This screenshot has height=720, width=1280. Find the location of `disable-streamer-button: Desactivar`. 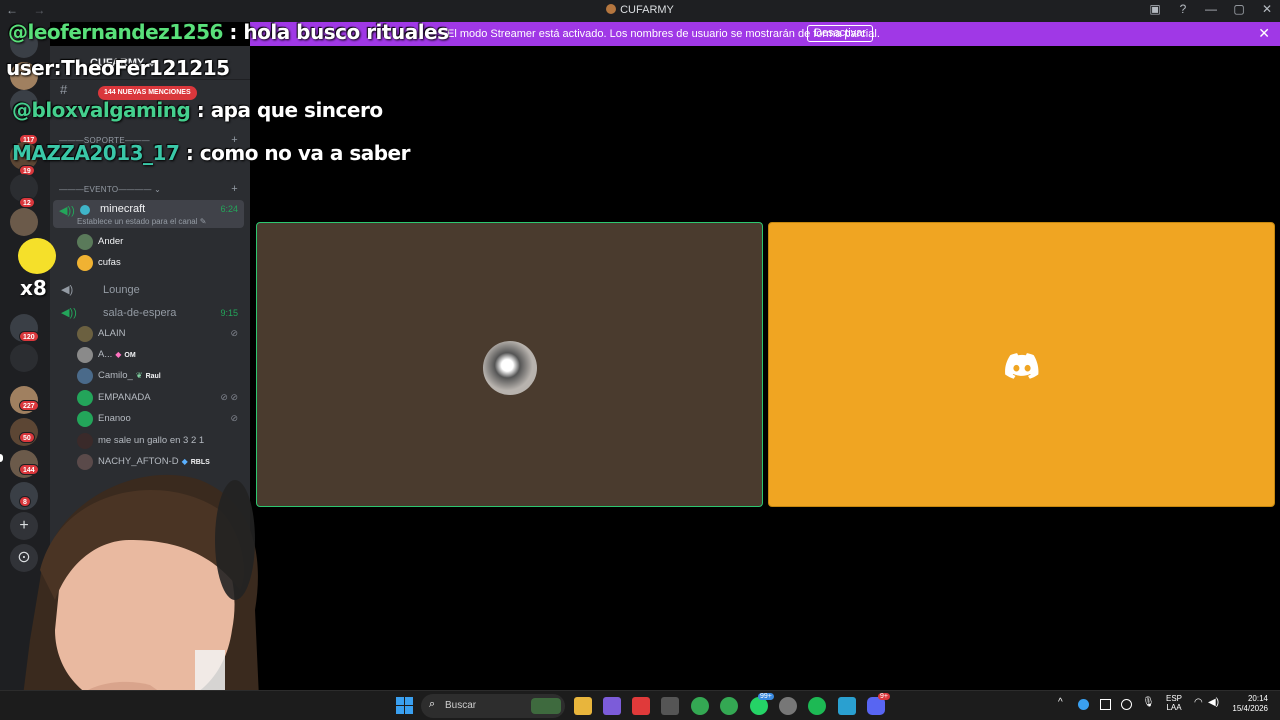

disable-streamer-button: Desactivar is located at coordinates (840, 33).